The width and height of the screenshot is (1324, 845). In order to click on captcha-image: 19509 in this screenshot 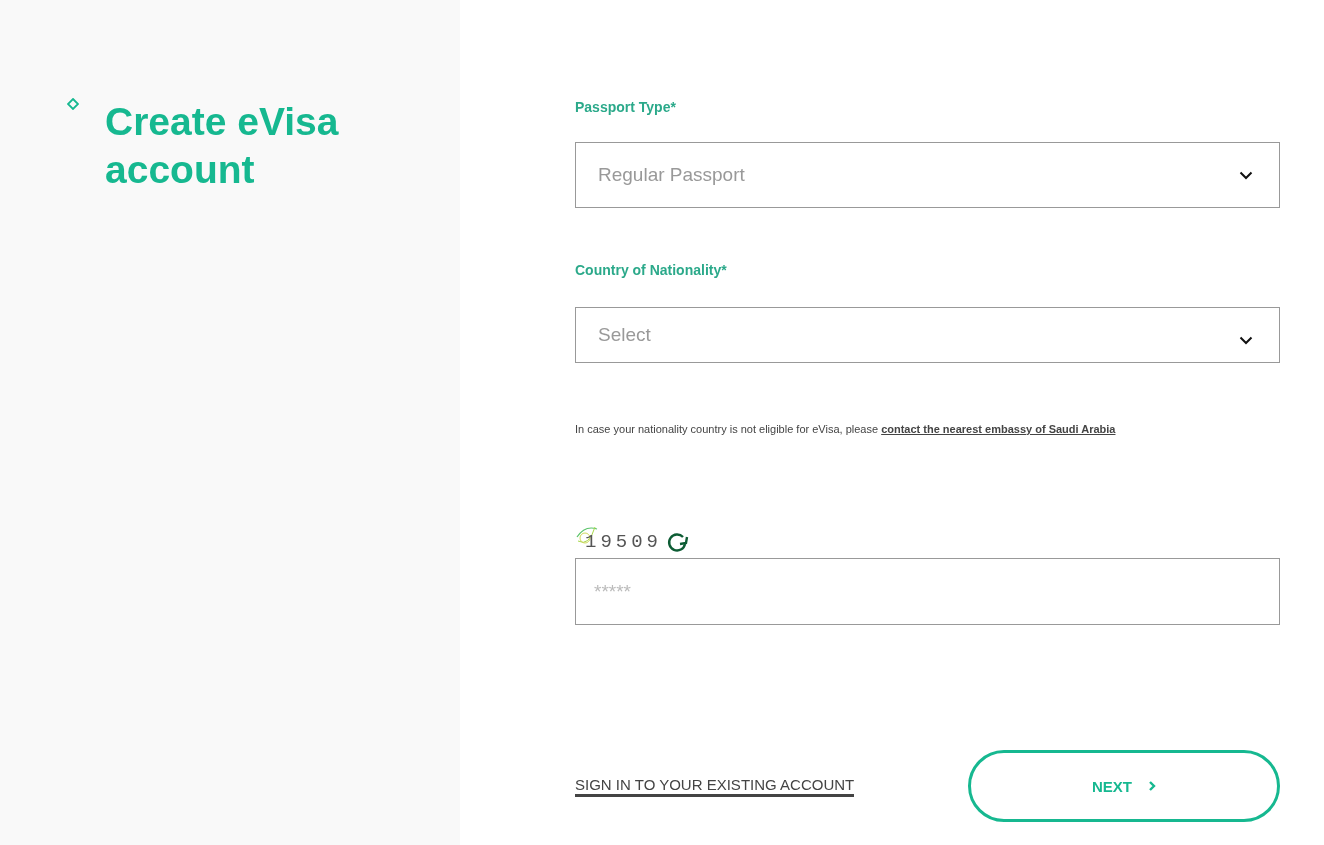, I will do `click(618, 538)`.